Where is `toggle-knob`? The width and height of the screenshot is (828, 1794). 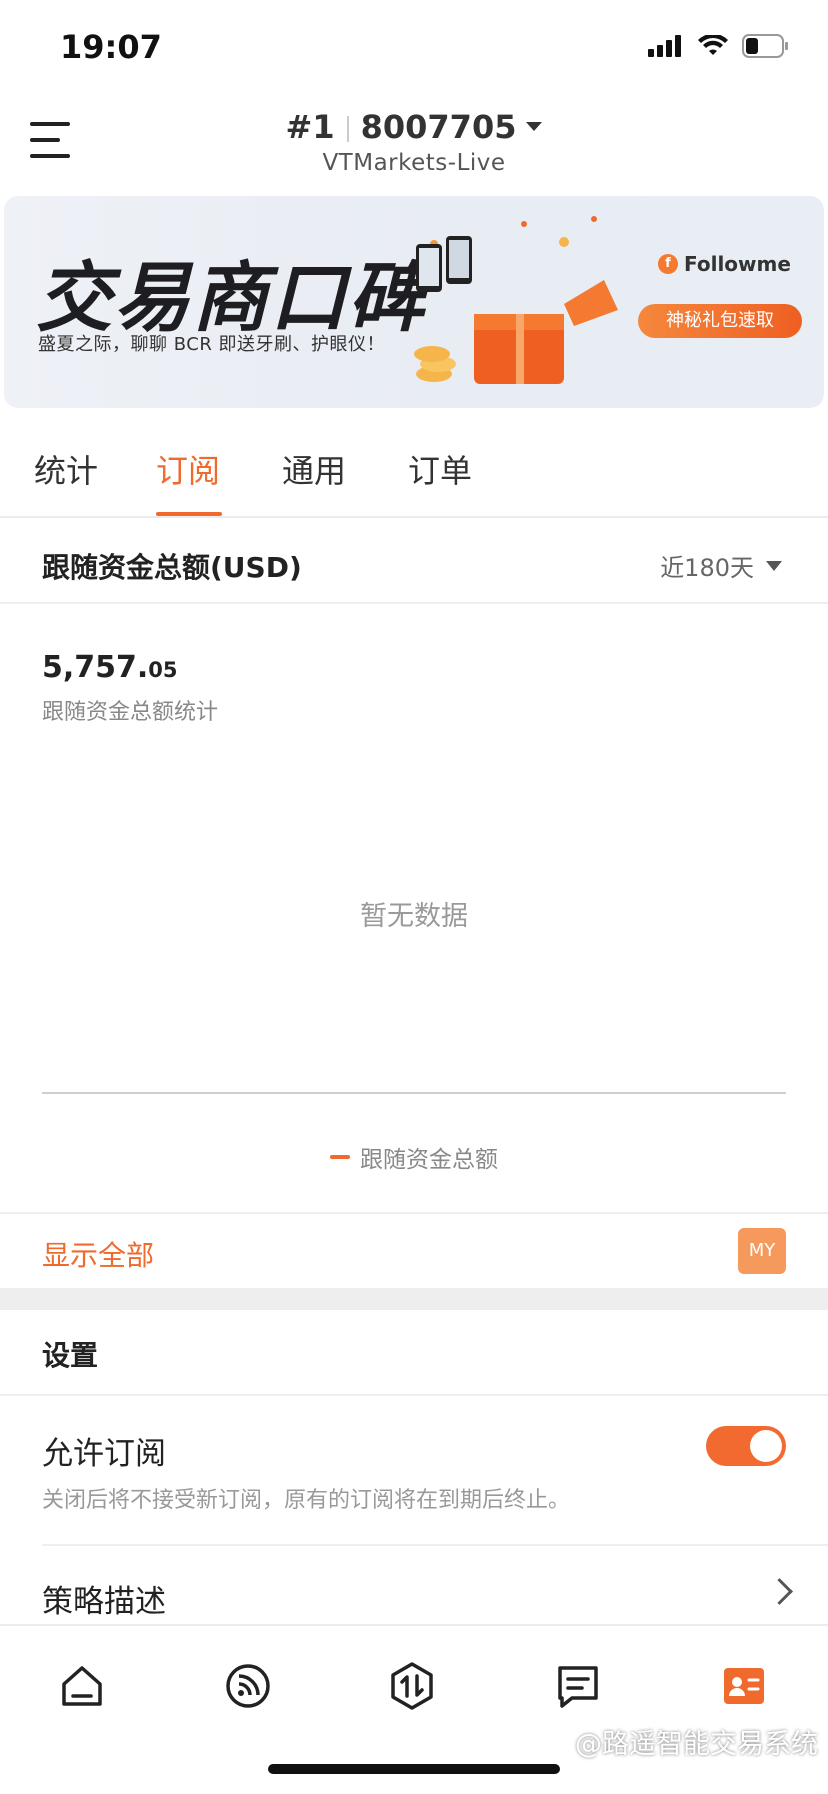
toggle-knob is located at coordinates (766, 1446).